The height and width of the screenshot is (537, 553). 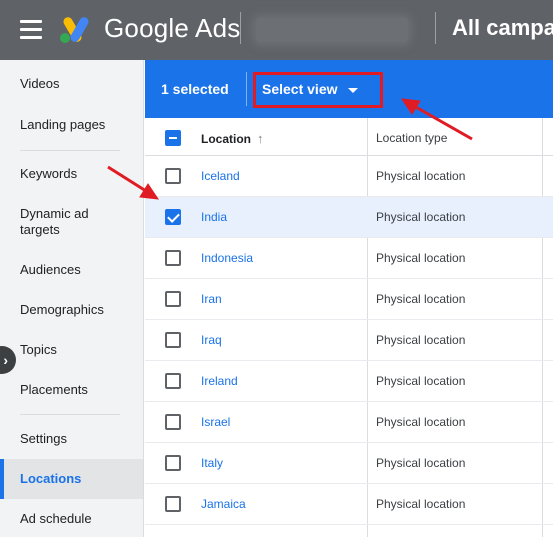 I want to click on sidebar-item-keywords: Keywords, so click(x=71, y=174).